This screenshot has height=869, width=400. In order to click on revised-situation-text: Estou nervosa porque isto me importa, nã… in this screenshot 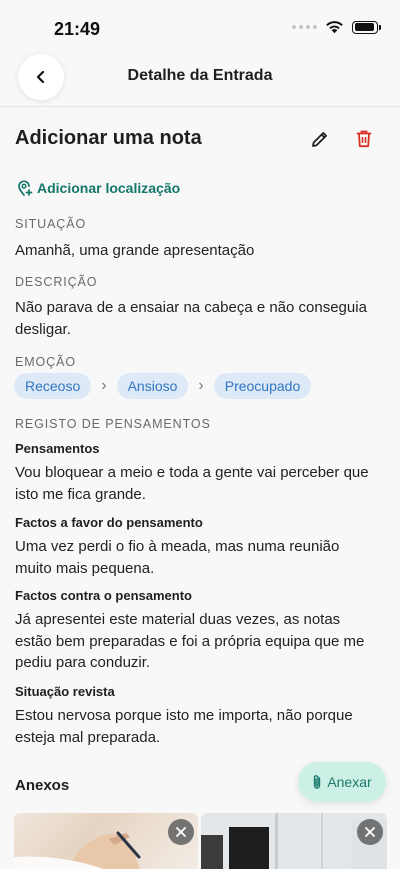, I will do `click(184, 726)`.